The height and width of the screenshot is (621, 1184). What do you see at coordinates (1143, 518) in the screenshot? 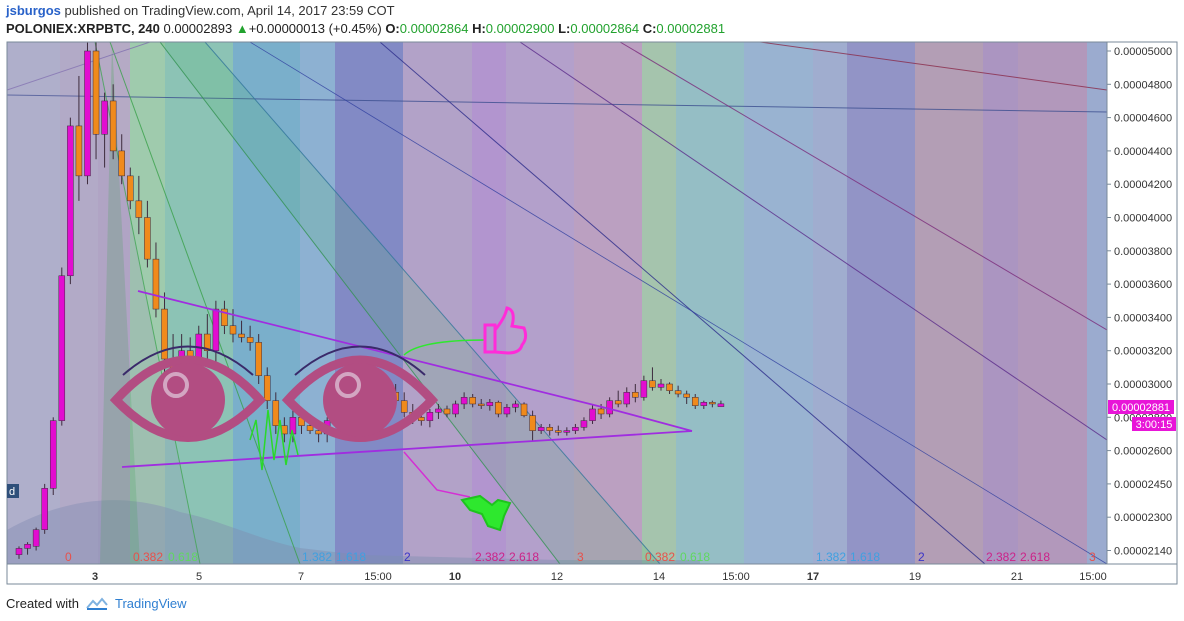
I see `price-tick-label: 0.00002300` at bounding box center [1143, 518].